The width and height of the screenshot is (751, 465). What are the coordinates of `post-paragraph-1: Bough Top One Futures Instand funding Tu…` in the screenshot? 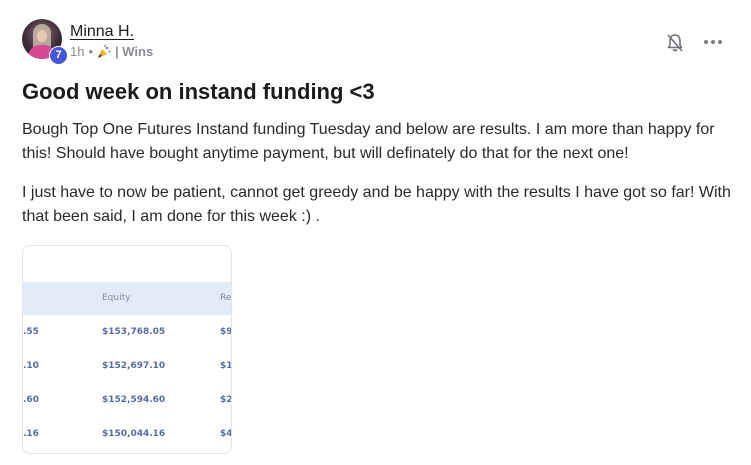 It's located at (368, 141).